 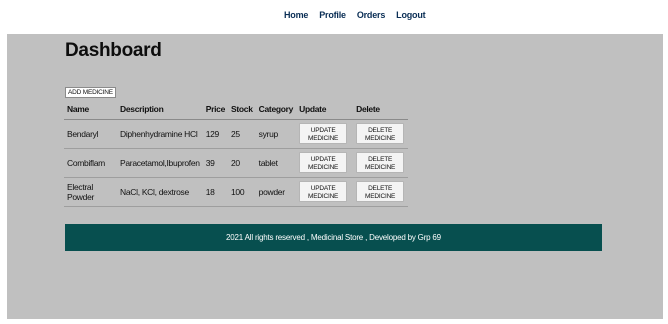 What do you see at coordinates (215, 110) in the screenshot?
I see `header-price: Price` at bounding box center [215, 110].